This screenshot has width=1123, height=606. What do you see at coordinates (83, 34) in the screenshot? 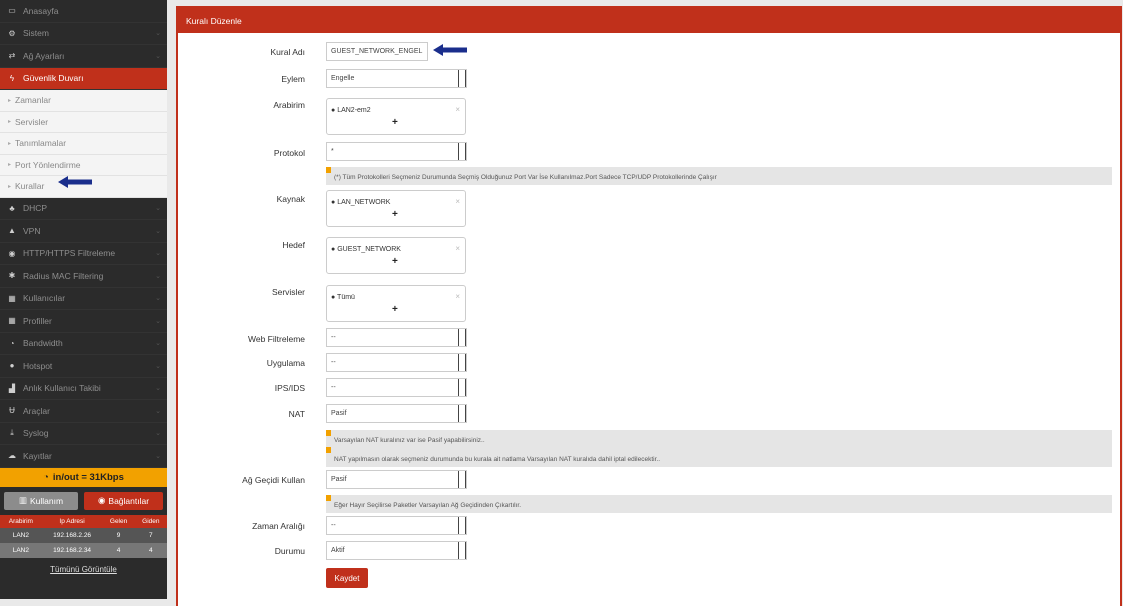
I see `sidebar-item-sistem: ⚙ Sistem ⌄` at bounding box center [83, 34].